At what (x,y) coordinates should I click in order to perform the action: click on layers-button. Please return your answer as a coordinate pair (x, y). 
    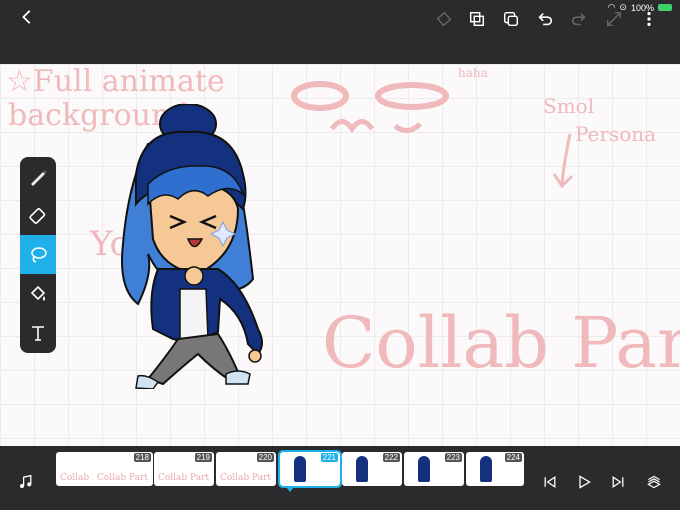
    Looking at the image, I should click on (654, 482).